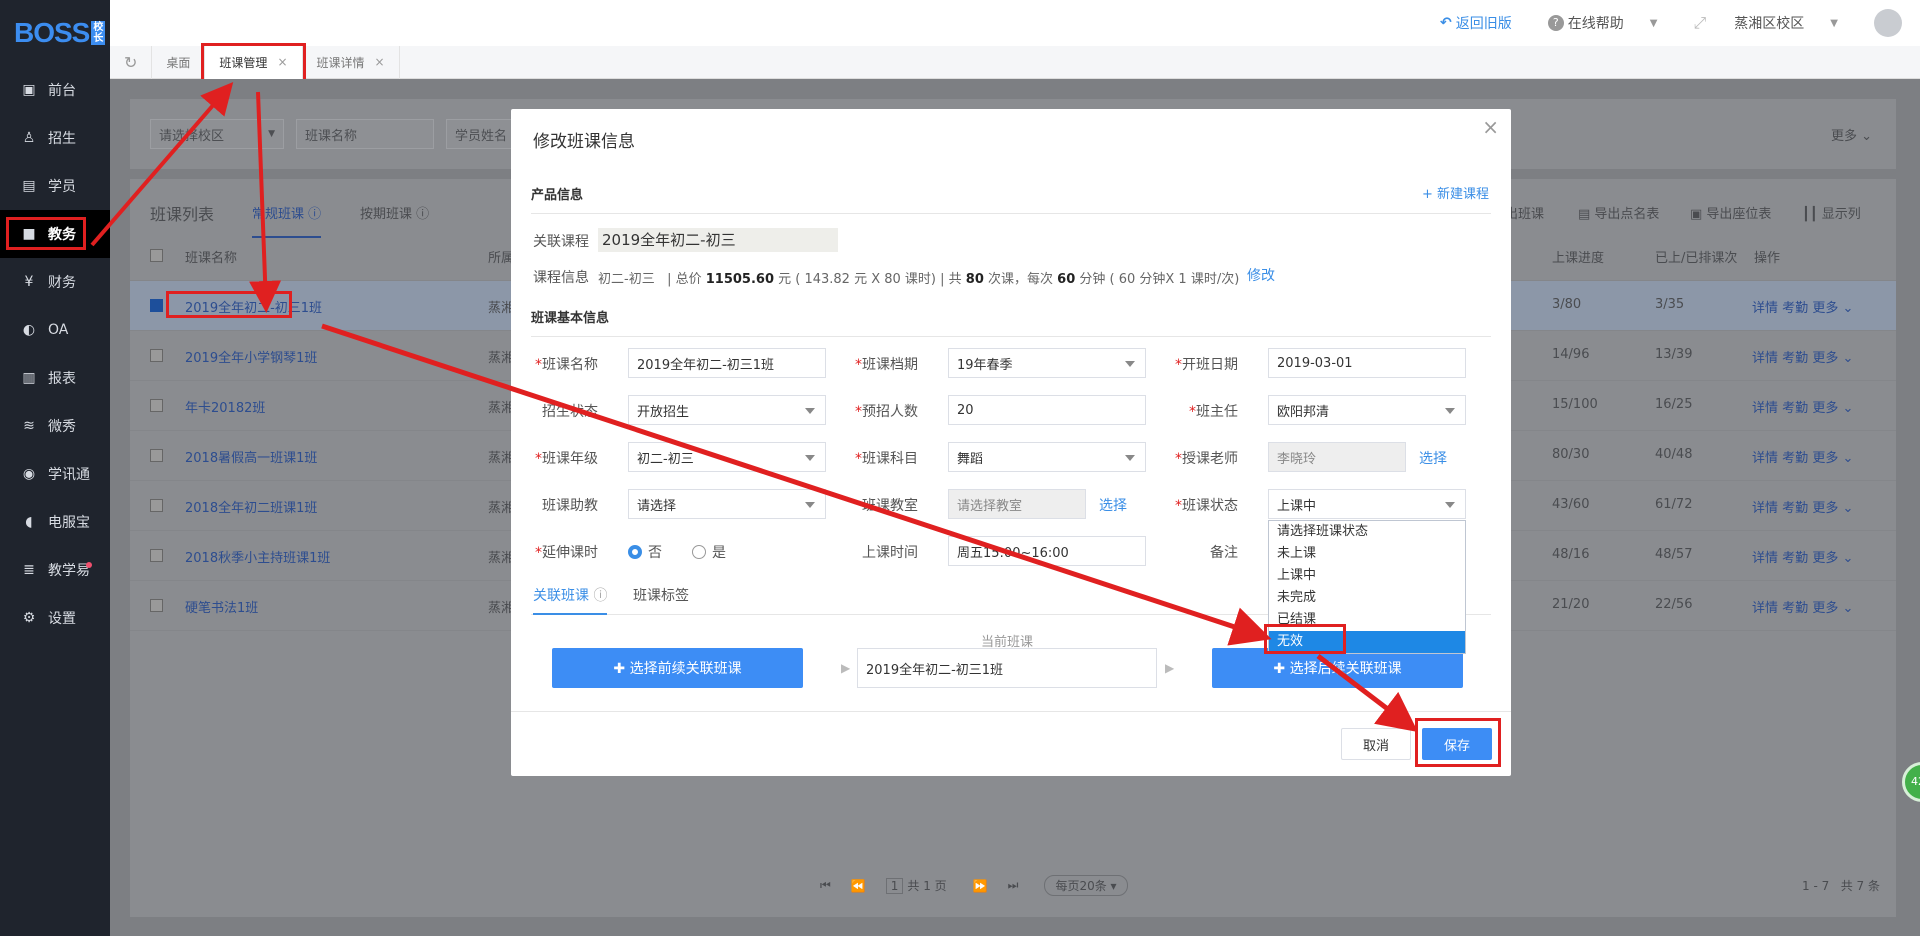 The width and height of the screenshot is (1920, 936). I want to click on tab-related-class: 关联班课 ⓘ, so click(570, 600).